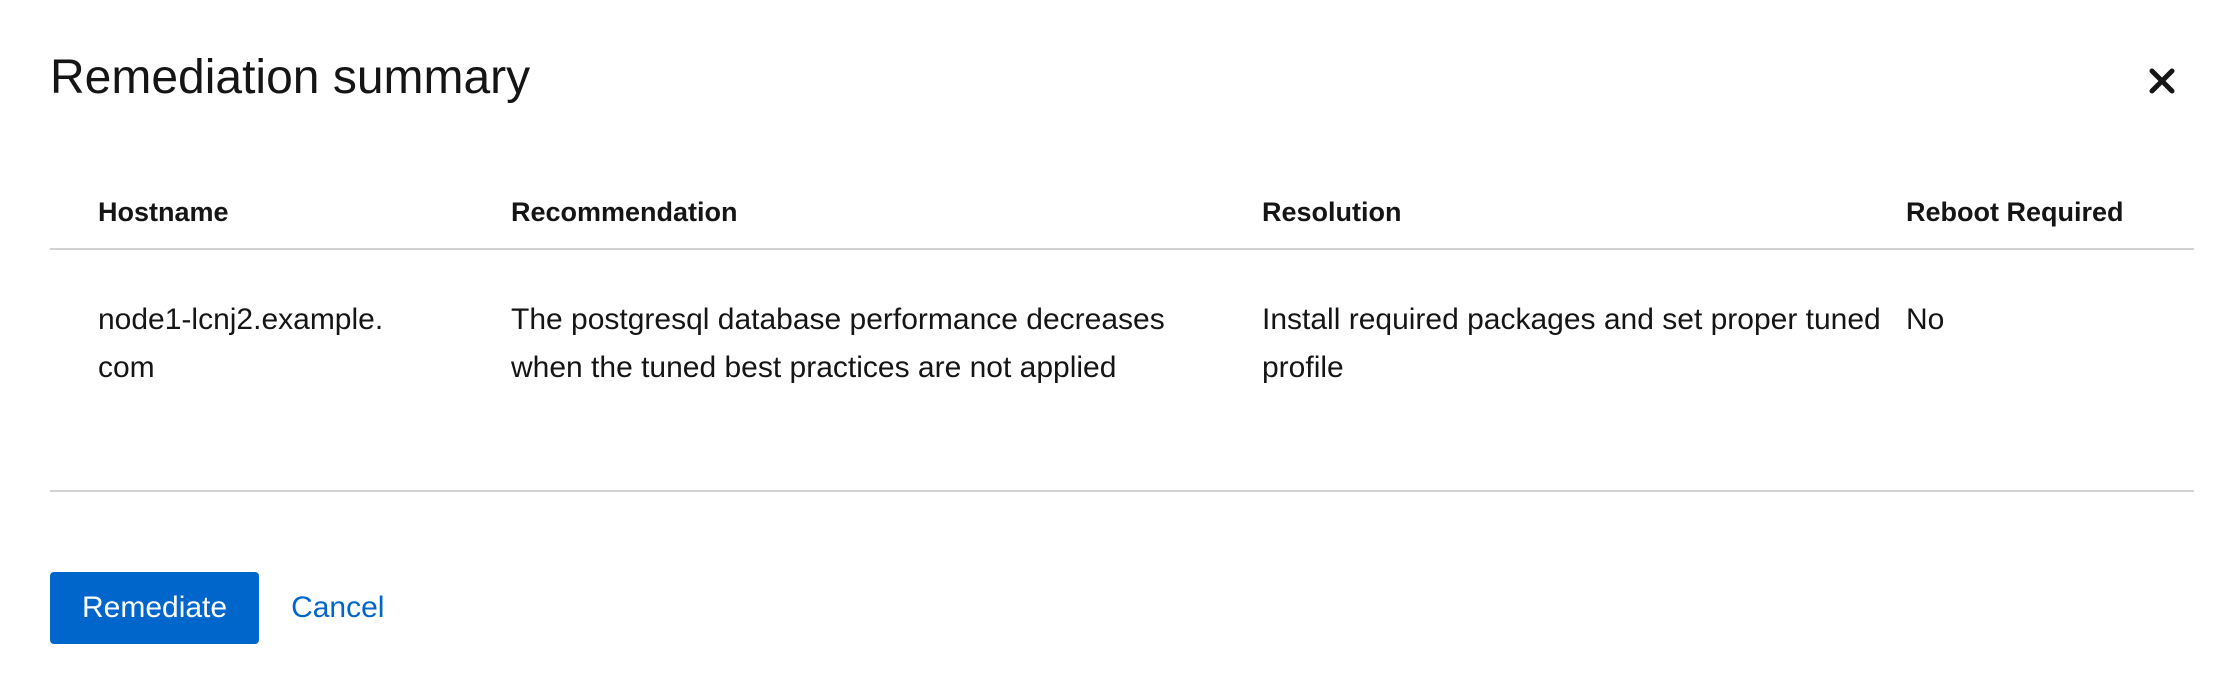 This screenshot has height=688, width=2238. What do you see at coordinates (1332, 212) in the screenshot?
I see `column-header-resolution: Resolution` at bounding box center [1332, 212].